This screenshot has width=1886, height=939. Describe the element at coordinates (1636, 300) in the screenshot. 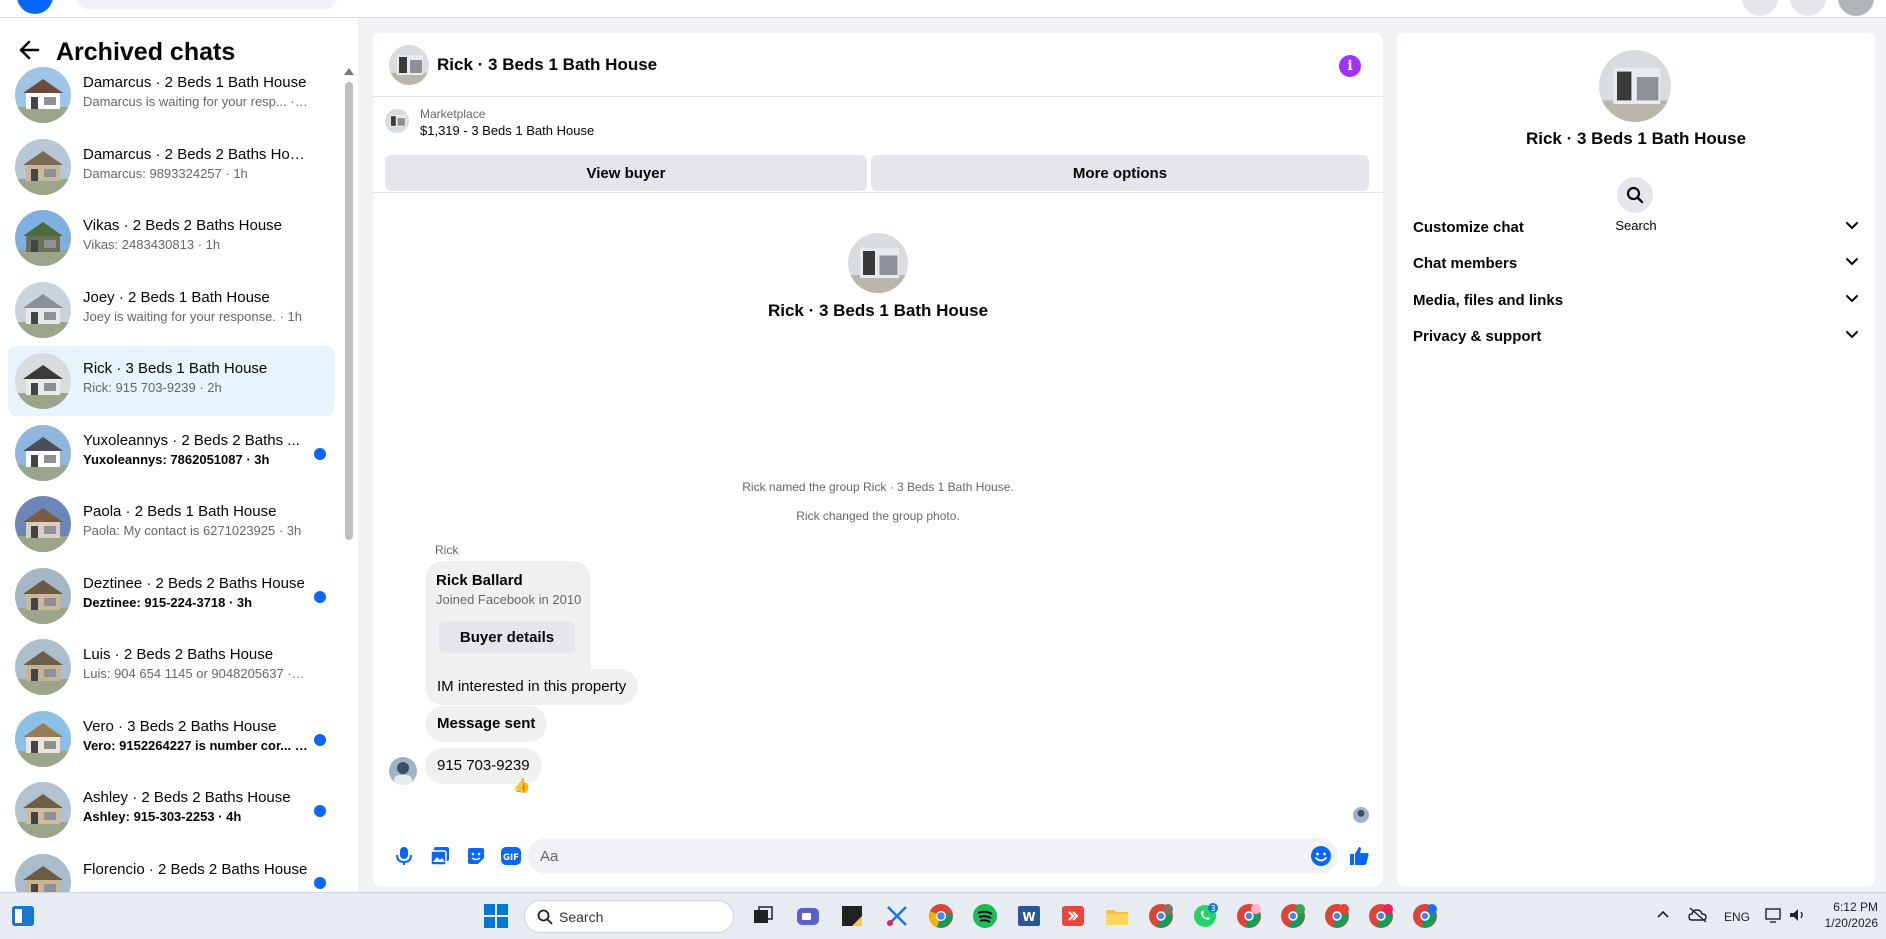

I see `details-section-toggle: Media, files and links` at that location.